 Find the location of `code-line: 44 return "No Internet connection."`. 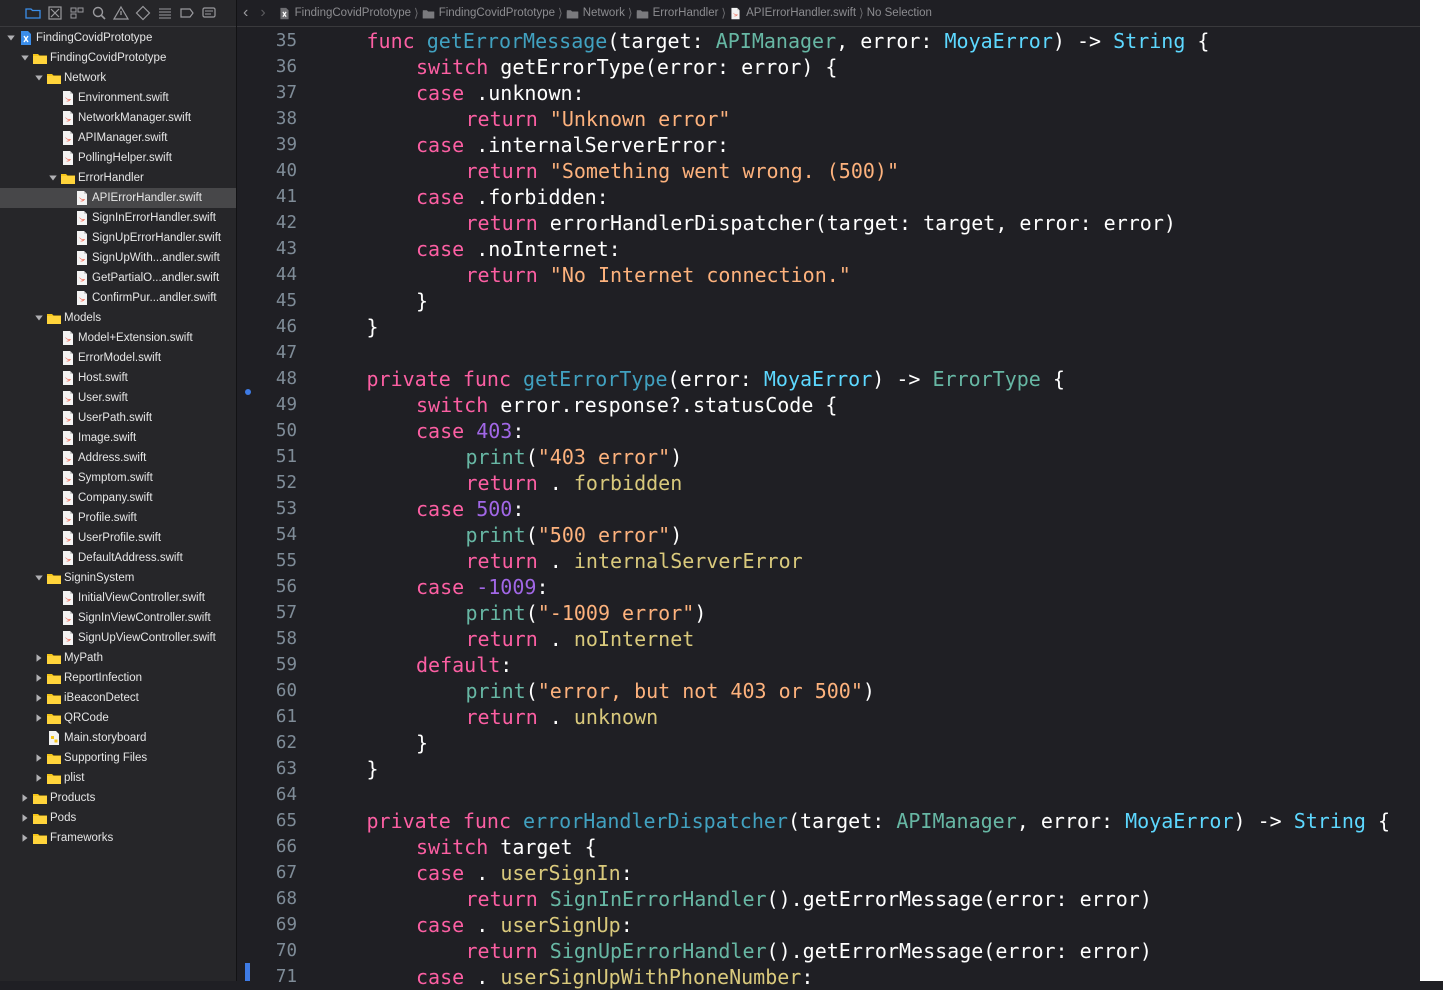

code-line: 44 return "No Internet connection." is located at coordinates (828, 275).